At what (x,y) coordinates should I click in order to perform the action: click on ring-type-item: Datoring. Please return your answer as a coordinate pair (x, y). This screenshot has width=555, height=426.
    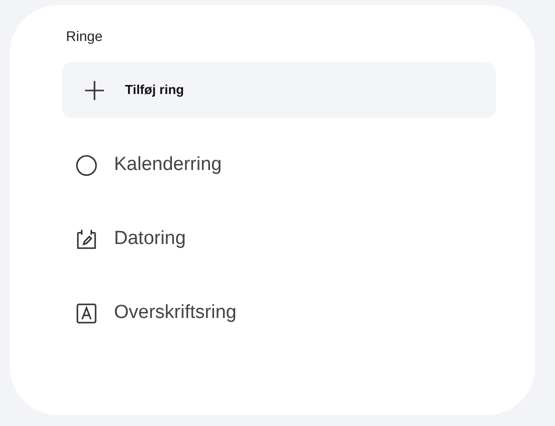
    Looking at the image, I should click on (290, 239).